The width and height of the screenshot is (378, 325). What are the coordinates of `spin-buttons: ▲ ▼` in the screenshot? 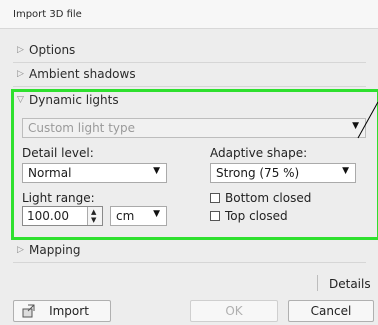 It's located at (94, 216).